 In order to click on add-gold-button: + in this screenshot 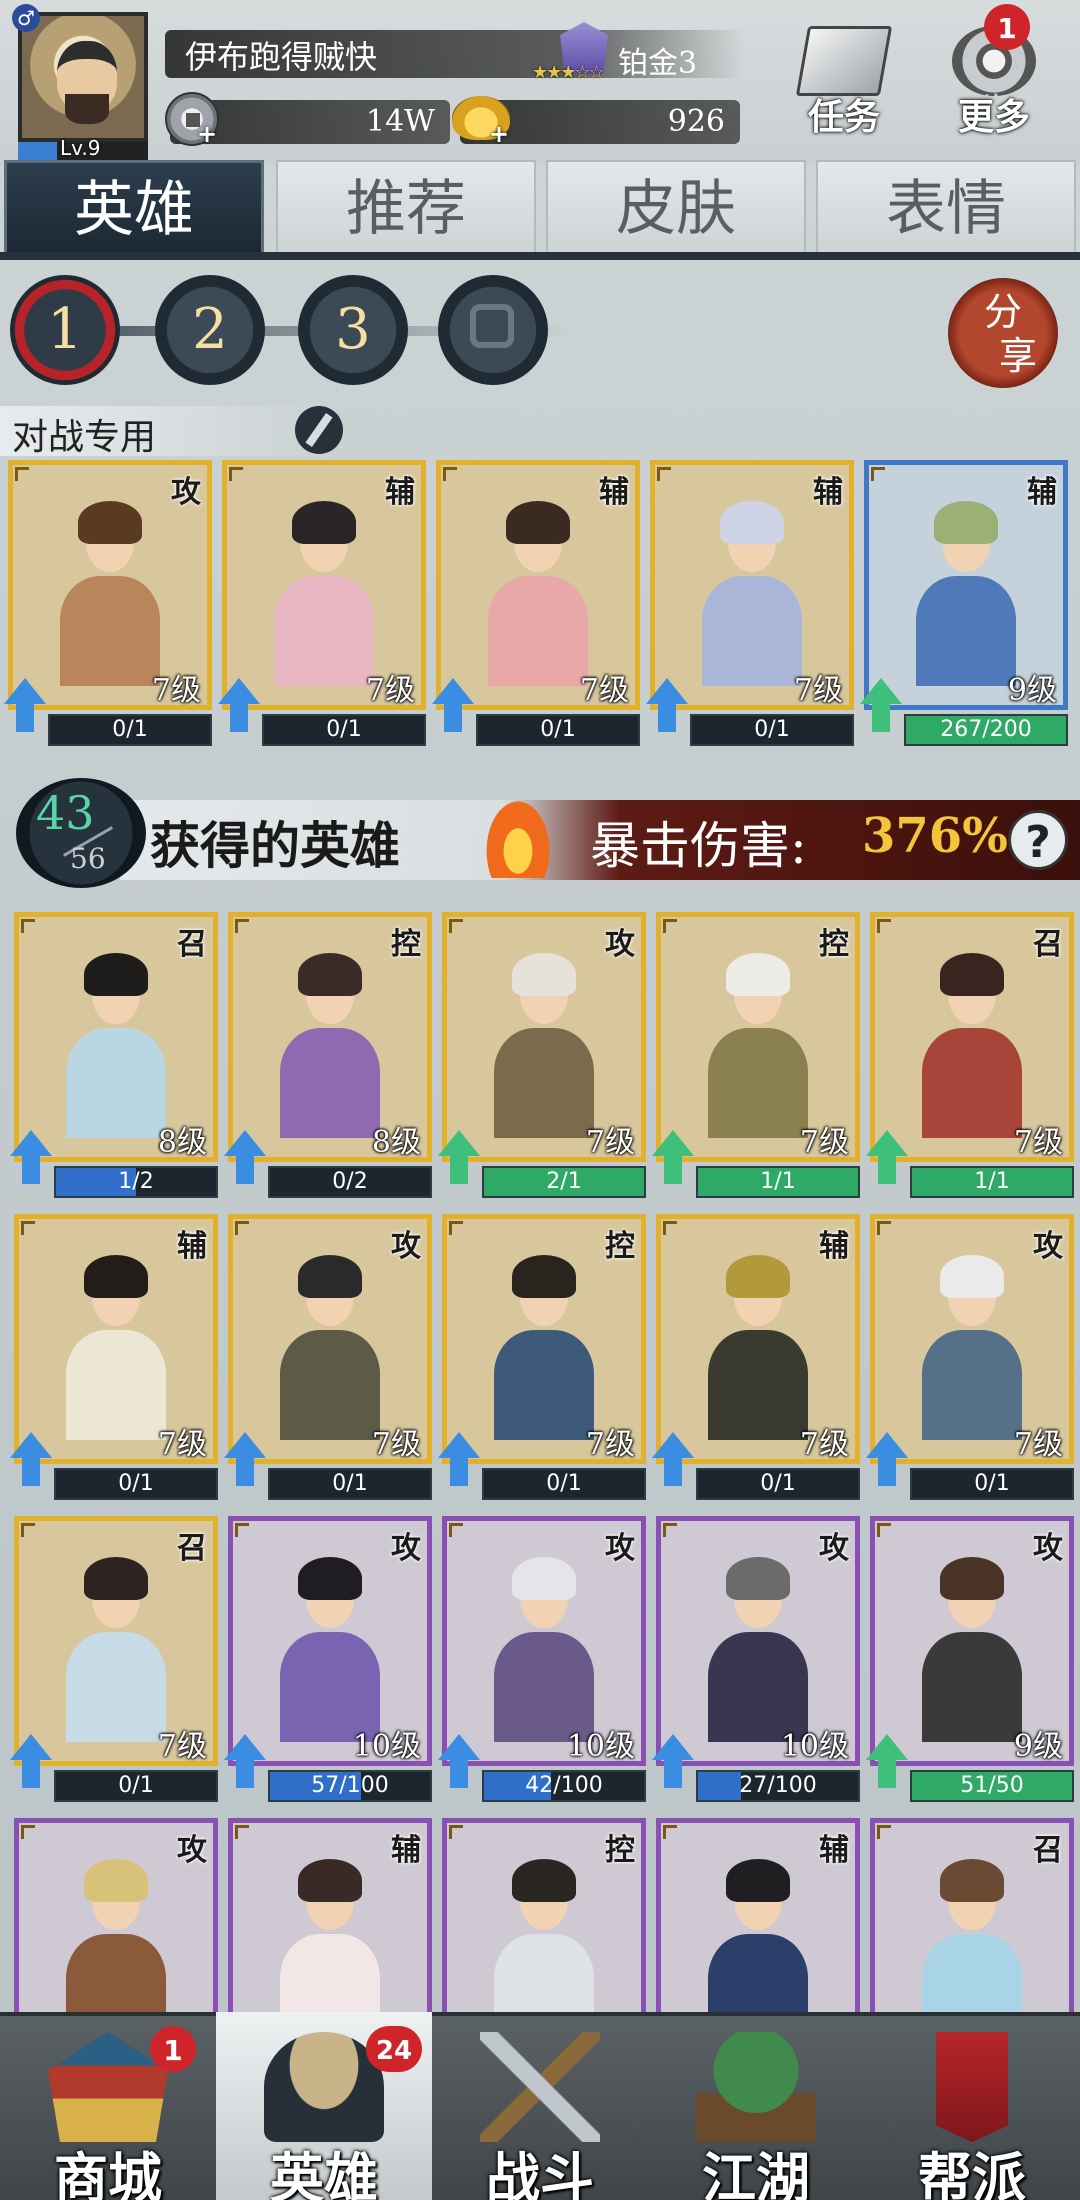, I will do `click(499, 134)`.